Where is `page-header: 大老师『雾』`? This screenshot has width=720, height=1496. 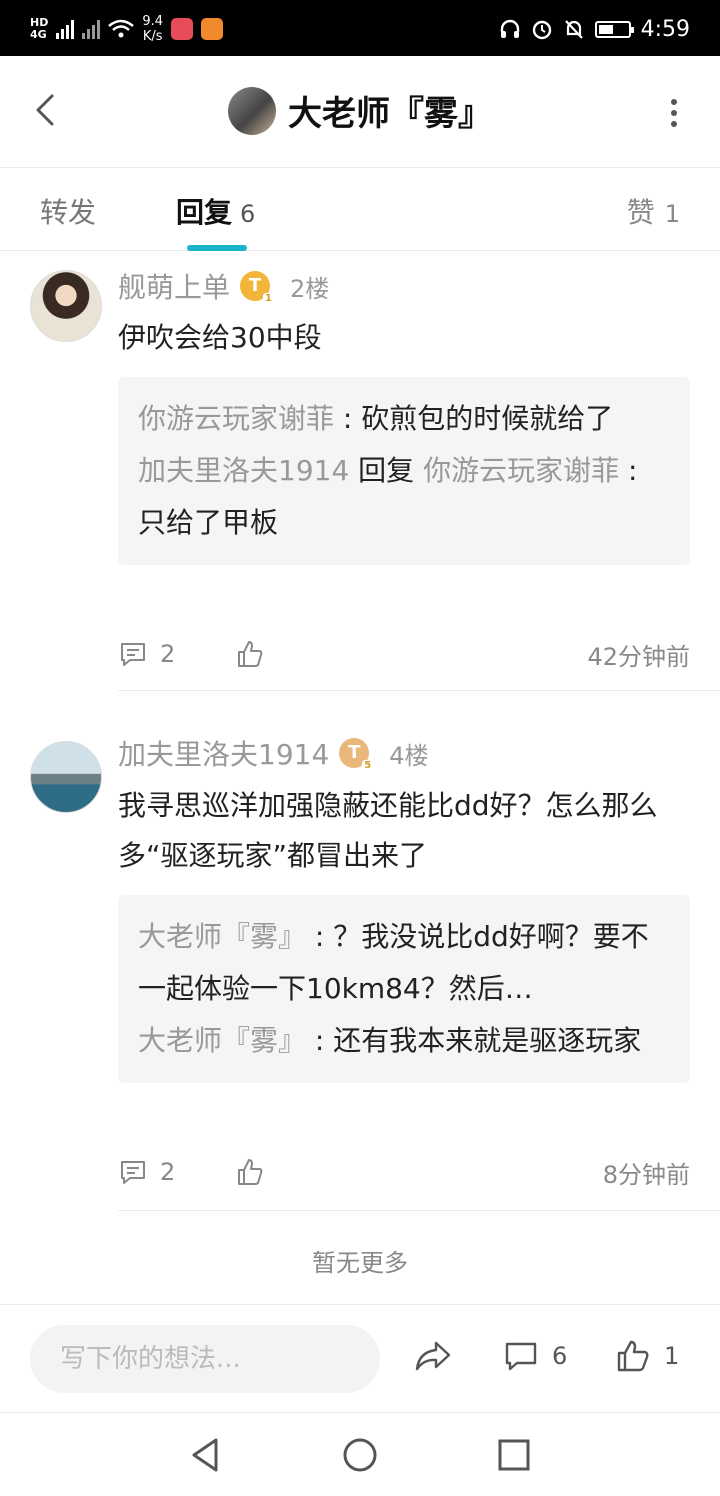
page-header: 大老师『雾』 is located at coordinates (360, 112).